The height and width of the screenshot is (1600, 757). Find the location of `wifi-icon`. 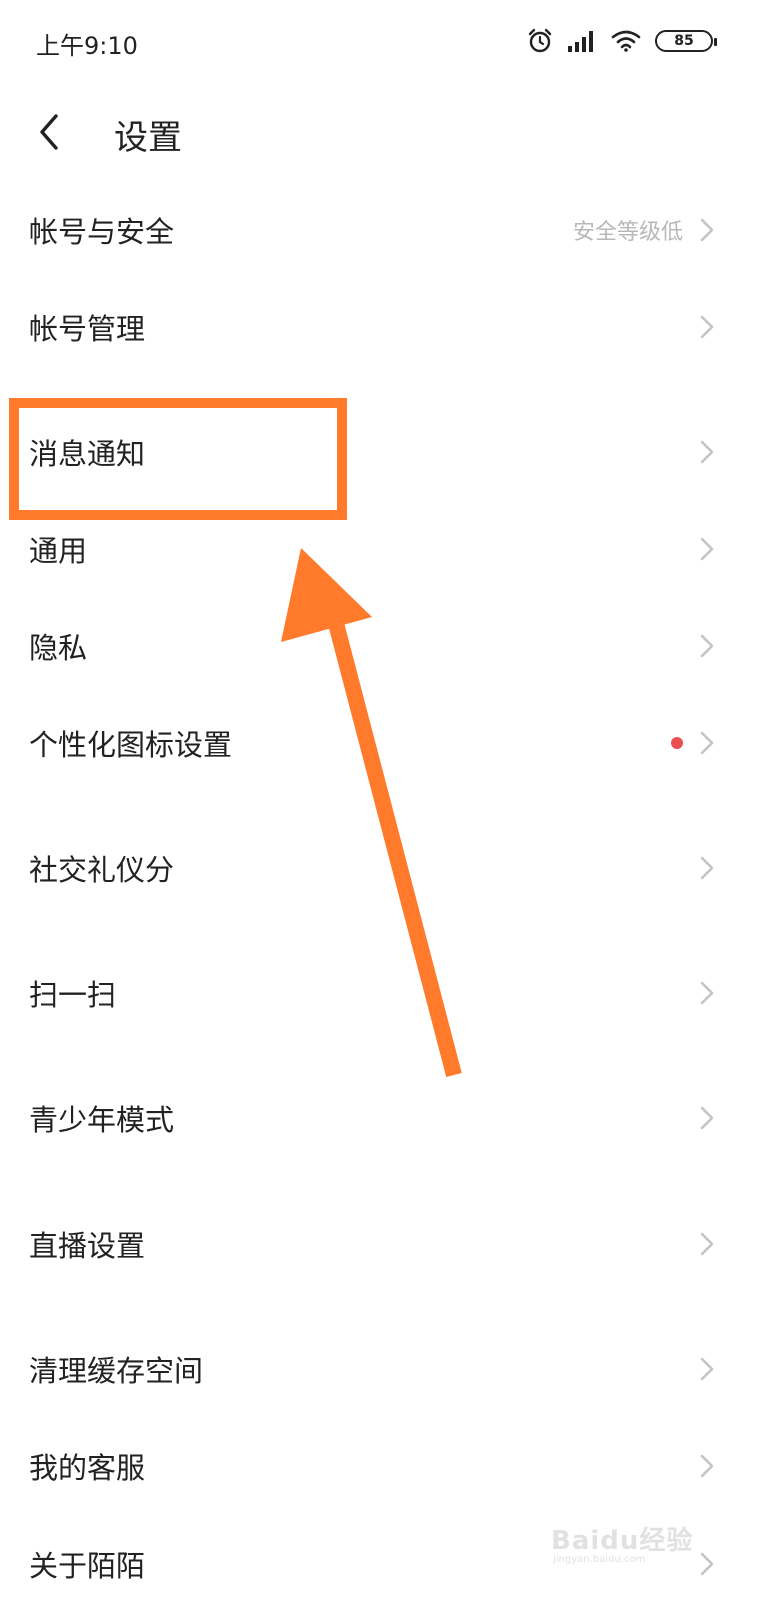

wifi-icon is located at coordinates (626, 41).